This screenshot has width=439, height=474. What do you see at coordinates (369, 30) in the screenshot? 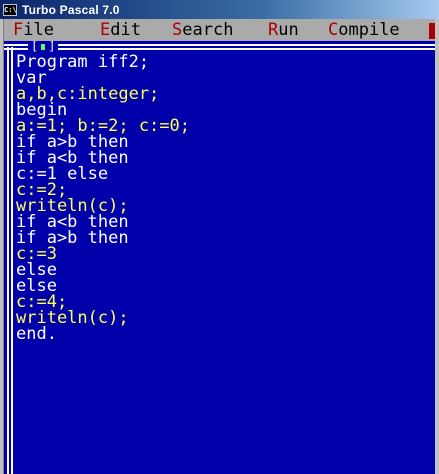
I see `menu-compile-label: ompile` at bounding box center [369, 30].